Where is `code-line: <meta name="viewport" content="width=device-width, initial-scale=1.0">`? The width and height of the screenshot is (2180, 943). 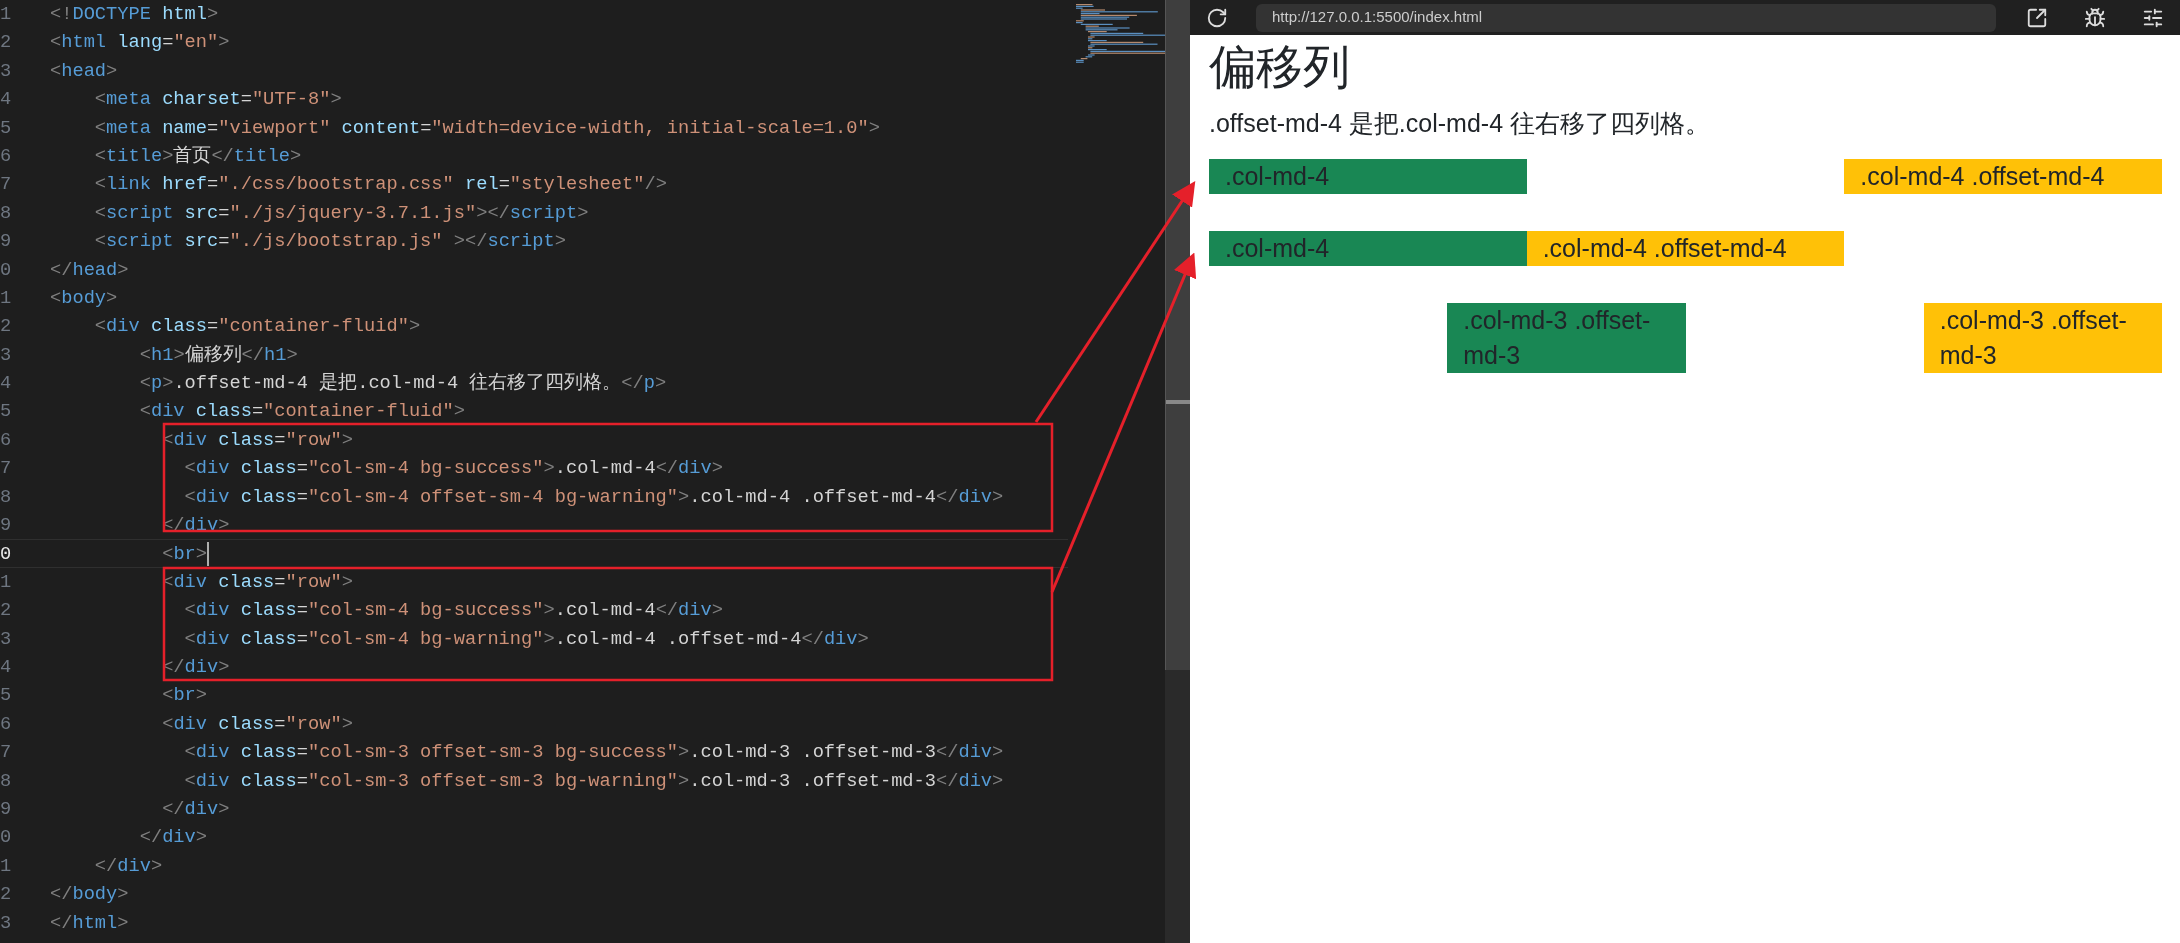
code-line: <meta name="viewport" content="width=device-width, initial-scale=1.0"> is located at coordinates (486, 128).